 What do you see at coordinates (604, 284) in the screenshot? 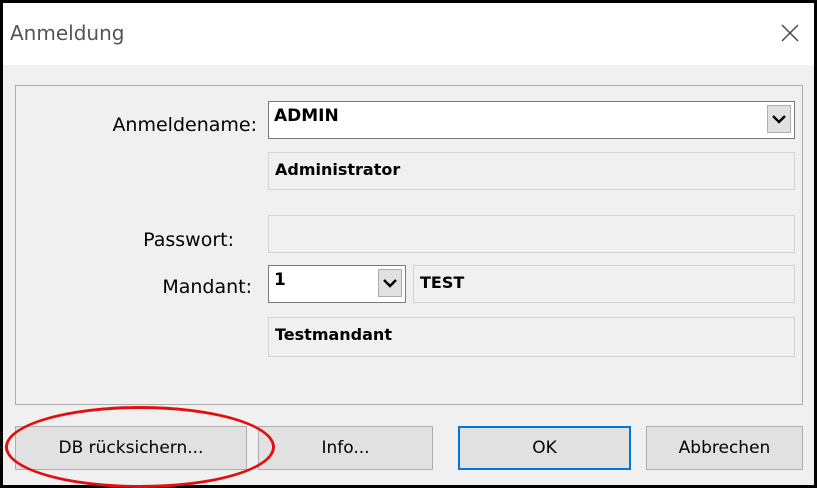
I see `client-code-field: TEST` at bounding box center [604, 284].